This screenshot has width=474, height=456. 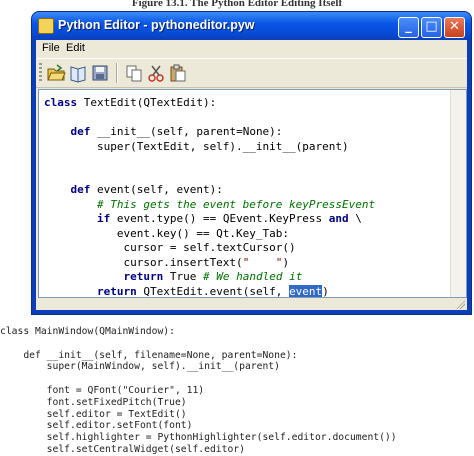 I want to click on code-token: event(self, event):, so click(x=156, y=189).